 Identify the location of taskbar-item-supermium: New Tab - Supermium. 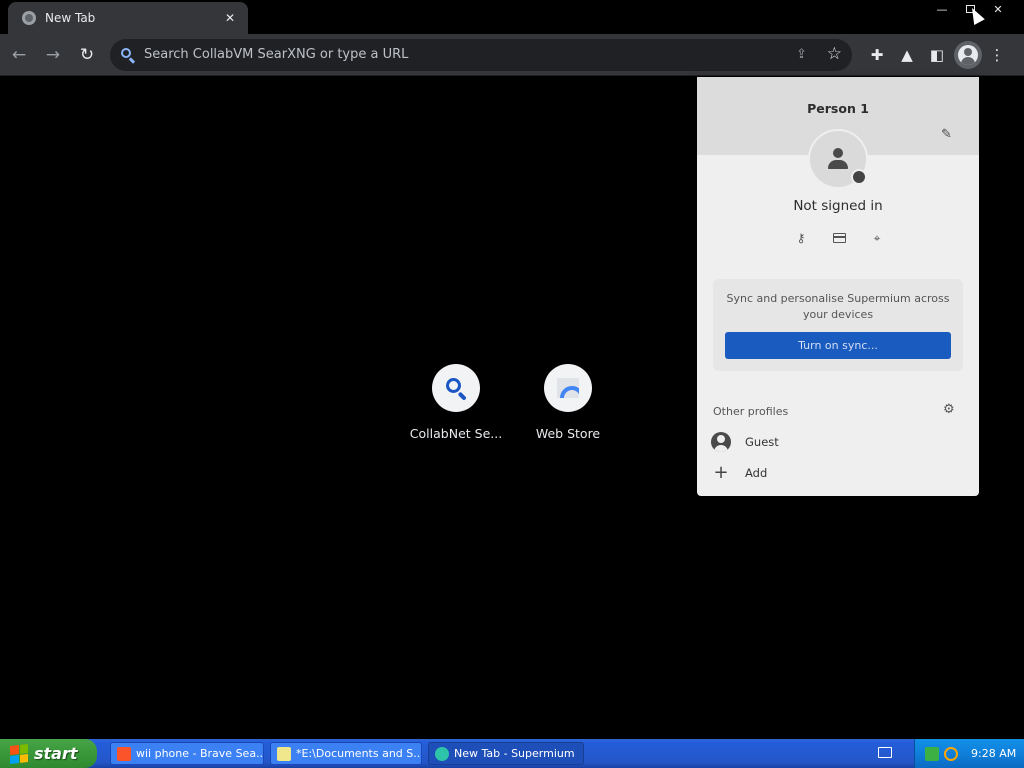
(506, 753).